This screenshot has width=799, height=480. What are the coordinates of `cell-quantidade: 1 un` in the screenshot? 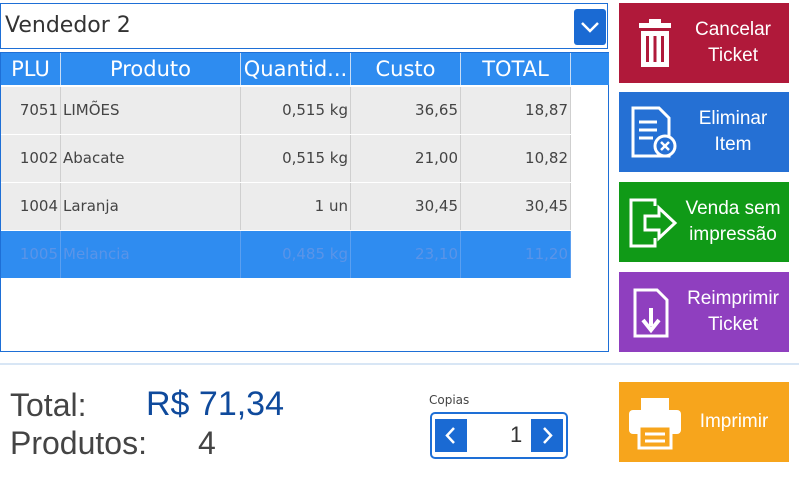 It's located at (296, 206).